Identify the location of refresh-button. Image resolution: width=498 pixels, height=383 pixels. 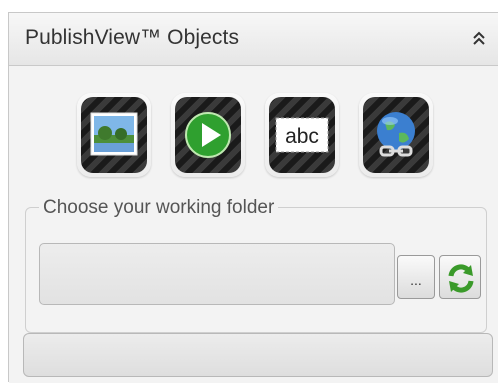
(460, 277).